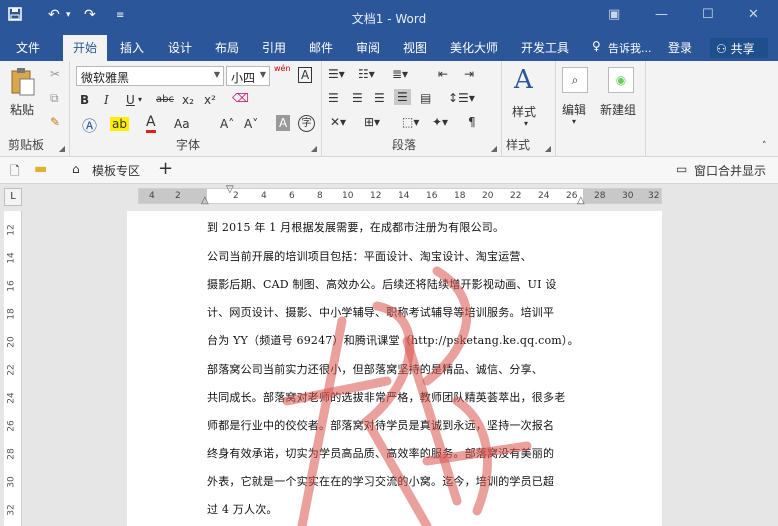 The width and height of the screenshot is (778, 526). I want to click on first-line-indent-marker-icon: ▽, so click(230, 189).